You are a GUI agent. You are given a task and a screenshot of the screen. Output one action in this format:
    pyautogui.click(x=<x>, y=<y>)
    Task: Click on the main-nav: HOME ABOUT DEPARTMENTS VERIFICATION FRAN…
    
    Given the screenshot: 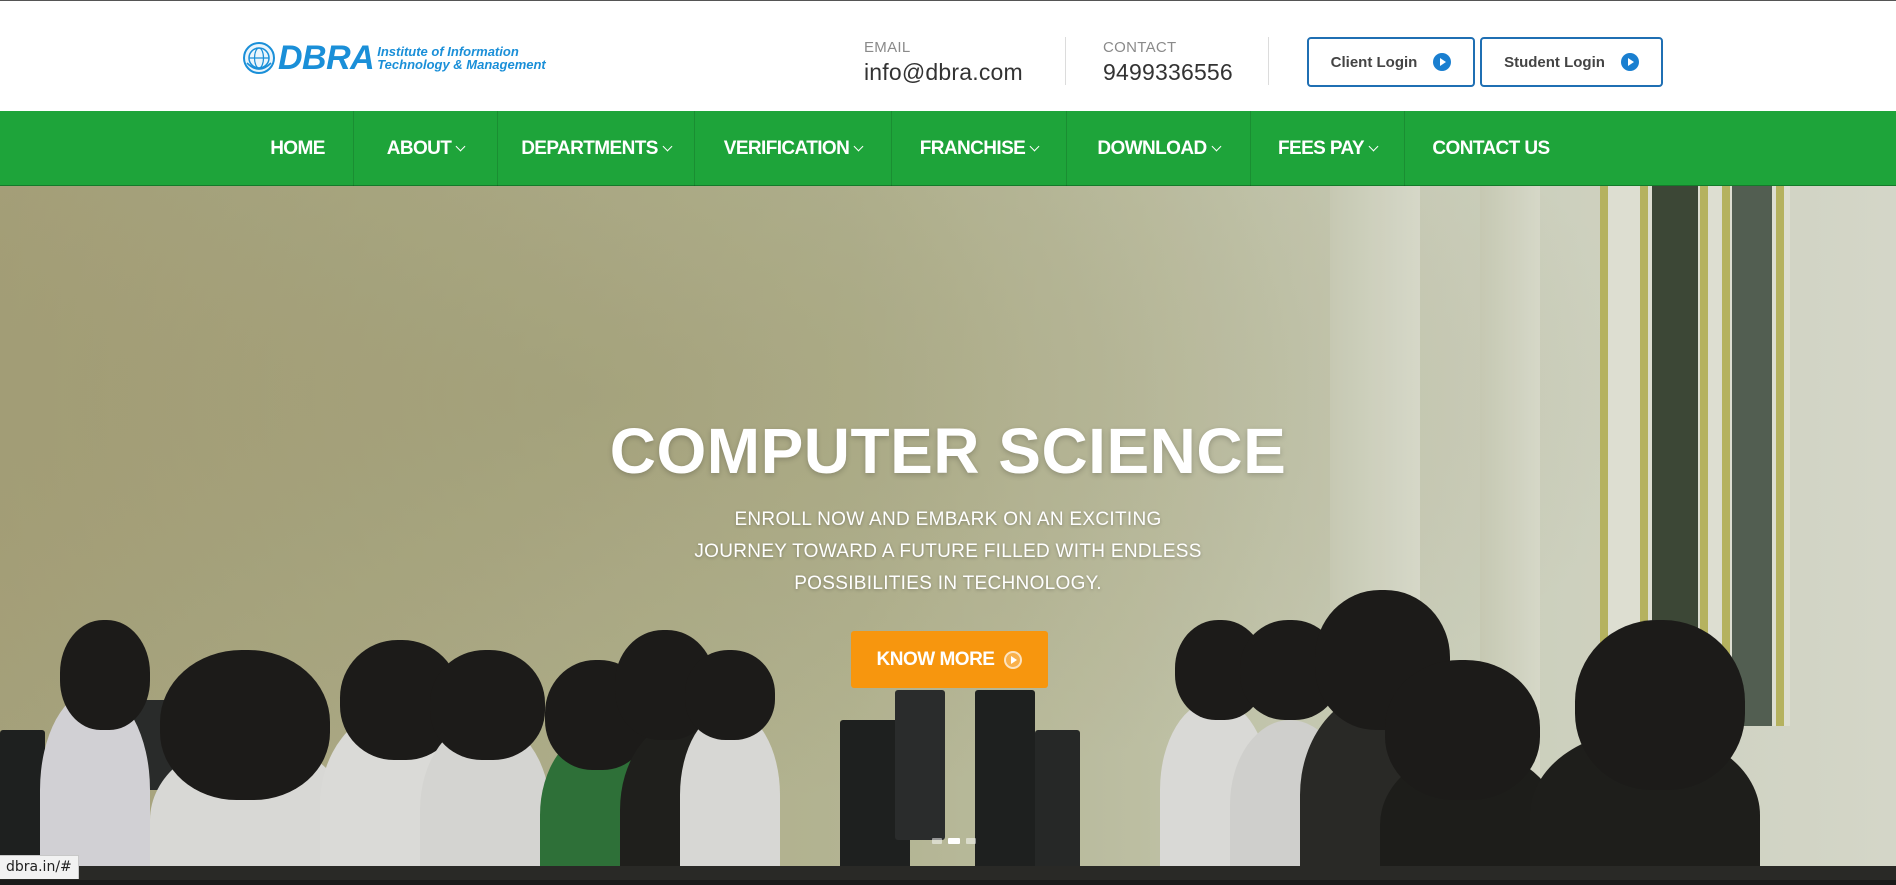 What is the action you would take?
    pyautogui.click(x=948, y=148)
    